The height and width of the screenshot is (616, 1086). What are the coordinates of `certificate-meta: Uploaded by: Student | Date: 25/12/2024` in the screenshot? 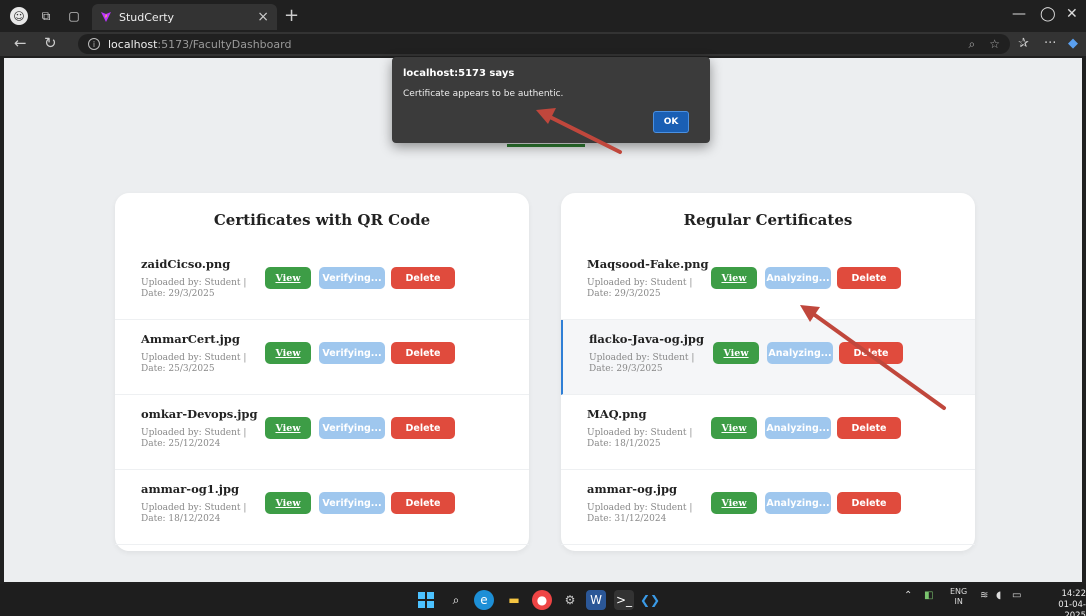 It's located at (201, 439).